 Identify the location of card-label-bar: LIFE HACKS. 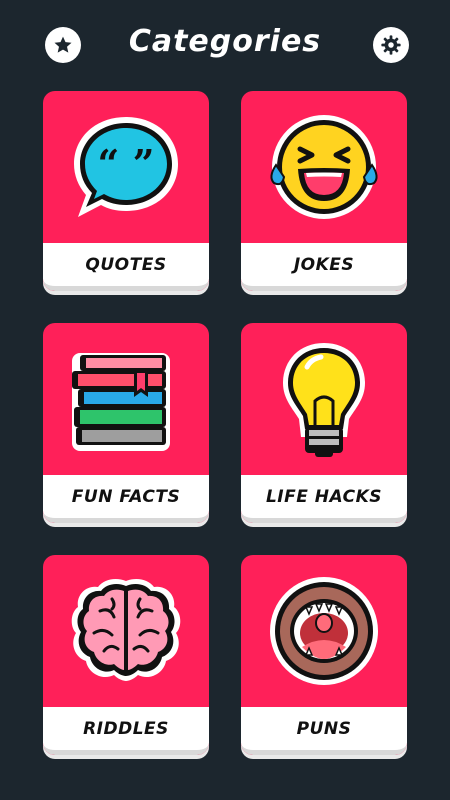
(324, 499).